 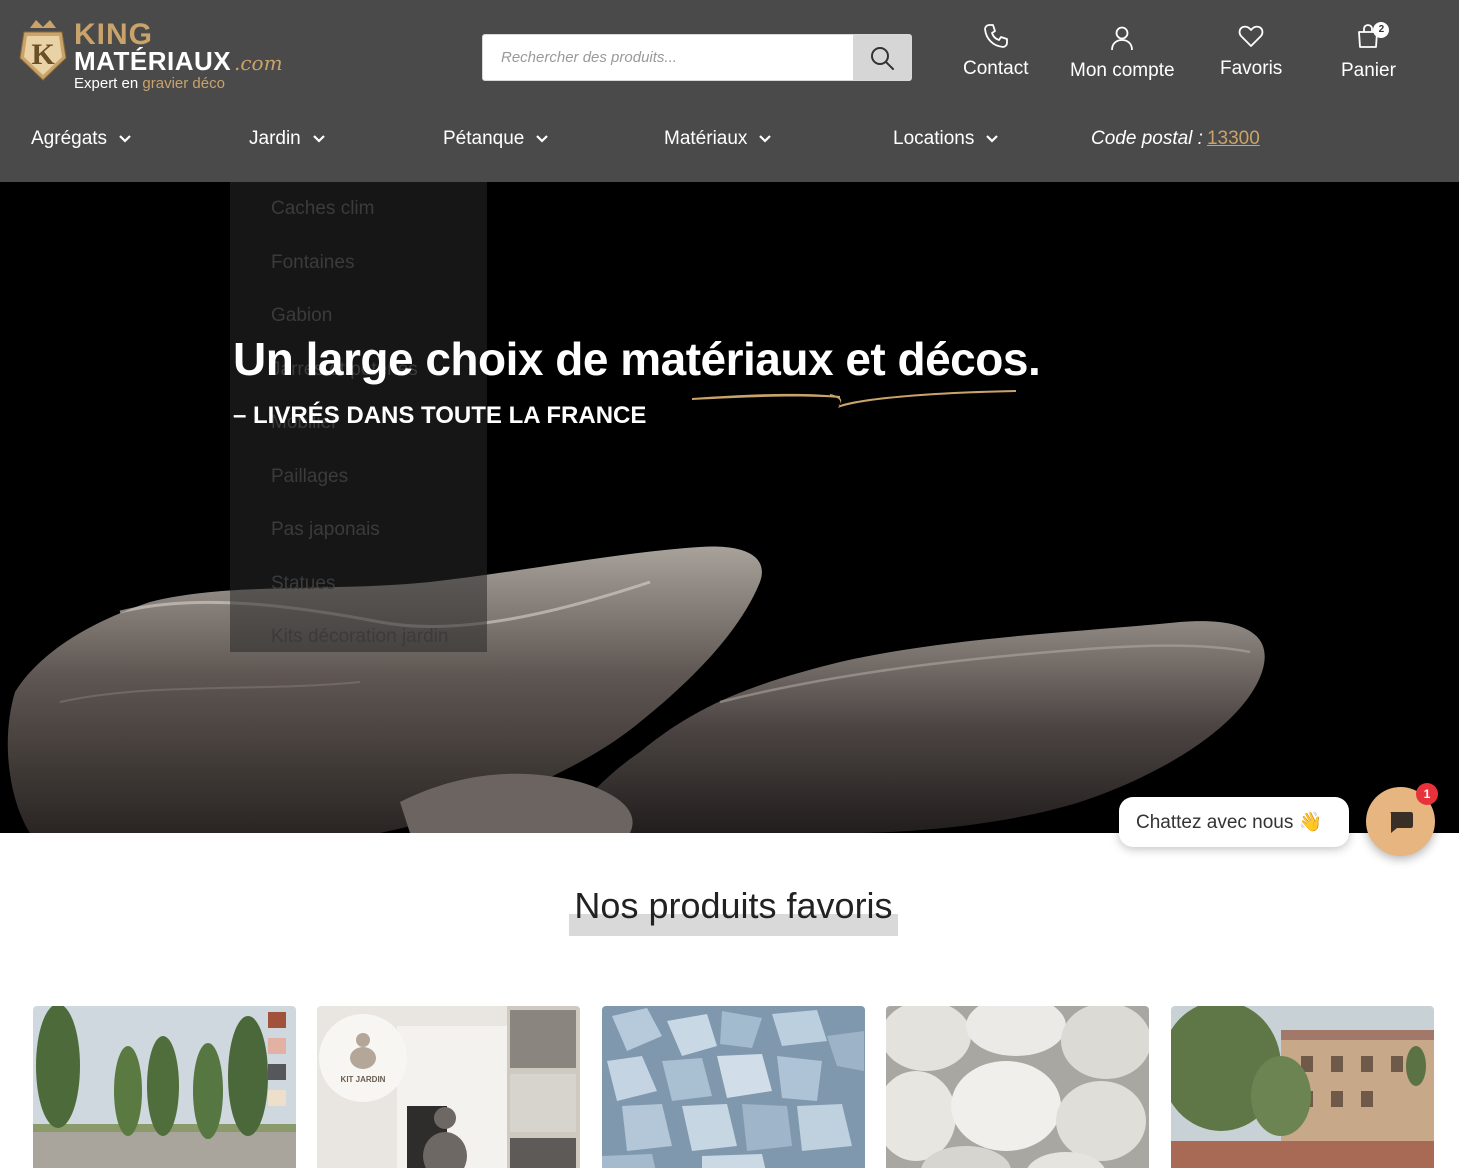 I want to click on favorites-title-text: Nos produits favoris, so click(x=733, y=905).